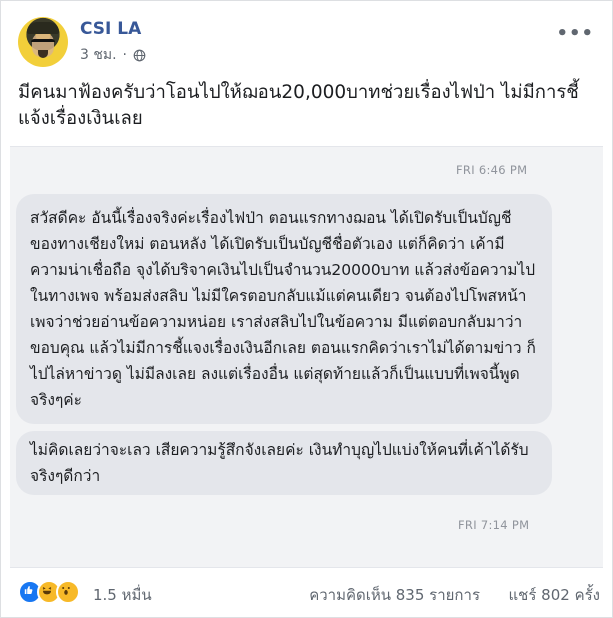 This screenshot has height=618, width=613. I want to click on wow-icon, so click(68, 592).